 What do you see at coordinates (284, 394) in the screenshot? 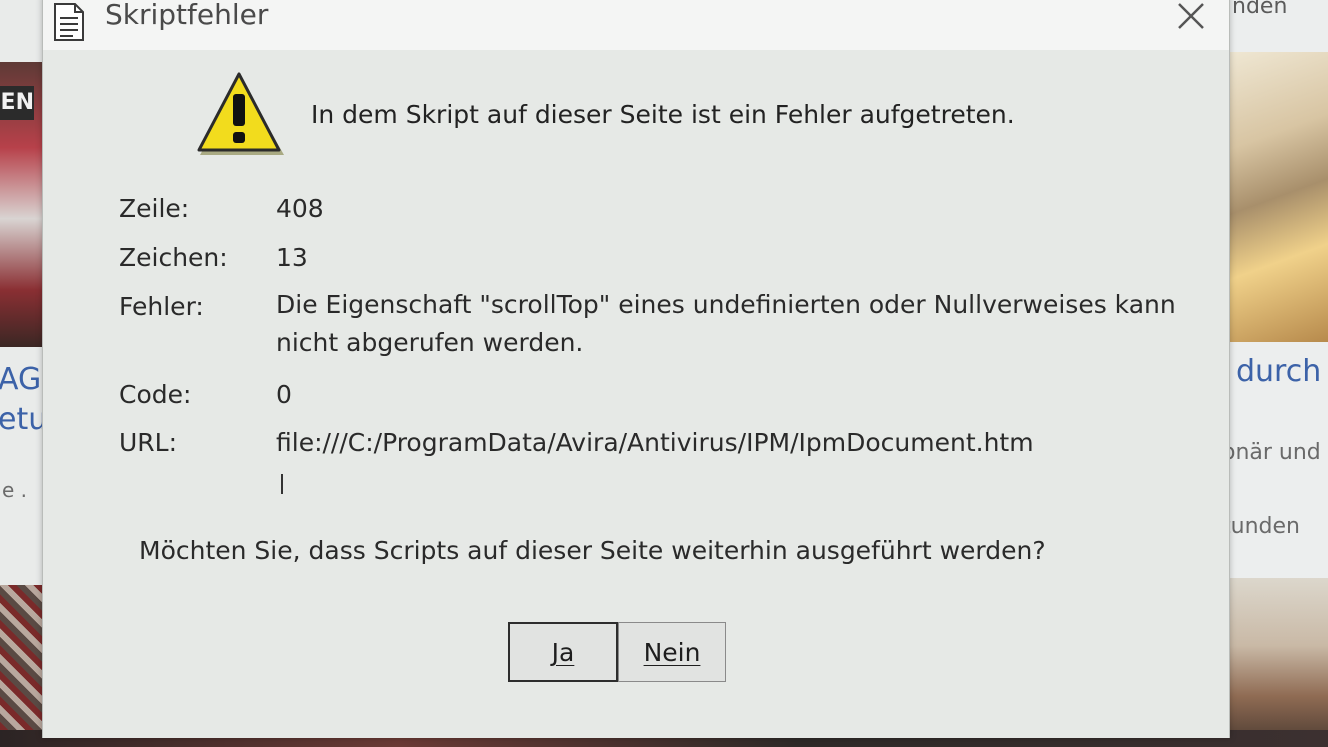
I see `code-value: 0` at bounding box center [284, 394].